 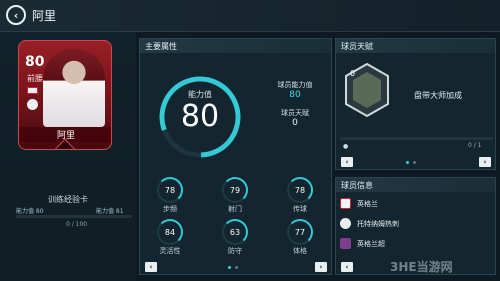 I want to click on stat-value: 77, so click(x=300, y=232).